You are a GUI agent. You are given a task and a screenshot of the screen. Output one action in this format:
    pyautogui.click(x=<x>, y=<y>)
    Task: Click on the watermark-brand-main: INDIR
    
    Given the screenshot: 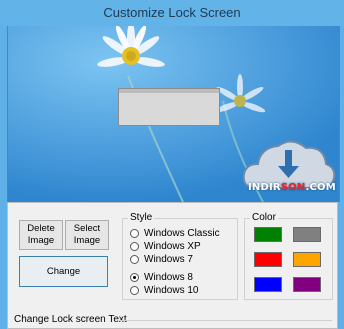 What is the action you would take?
    pyautogui.click(x=264, y=187)
    